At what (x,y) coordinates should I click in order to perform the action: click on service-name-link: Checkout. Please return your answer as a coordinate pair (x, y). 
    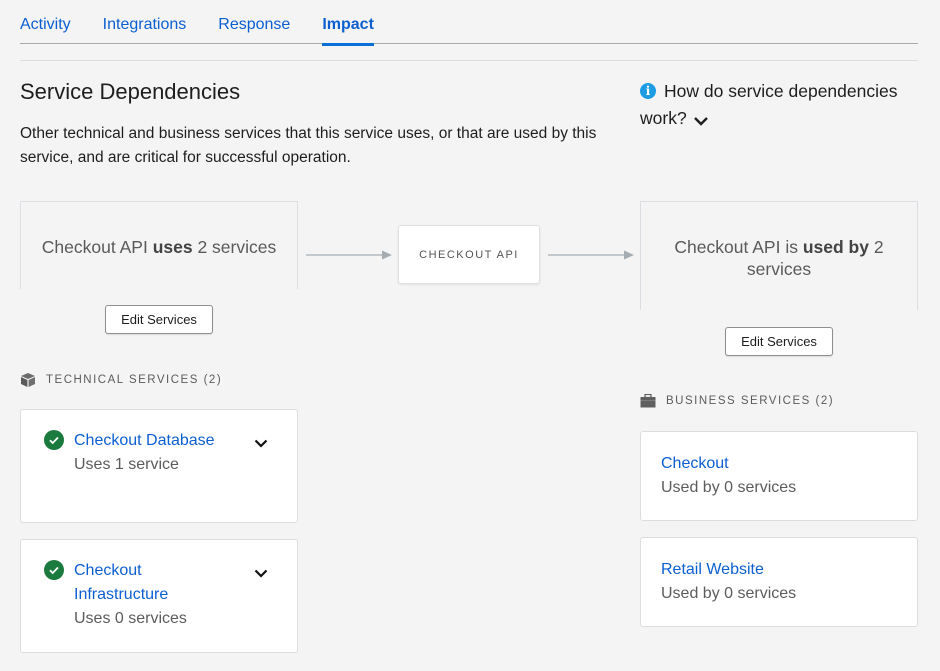
    Looking at the image, I should click on (789, 464).